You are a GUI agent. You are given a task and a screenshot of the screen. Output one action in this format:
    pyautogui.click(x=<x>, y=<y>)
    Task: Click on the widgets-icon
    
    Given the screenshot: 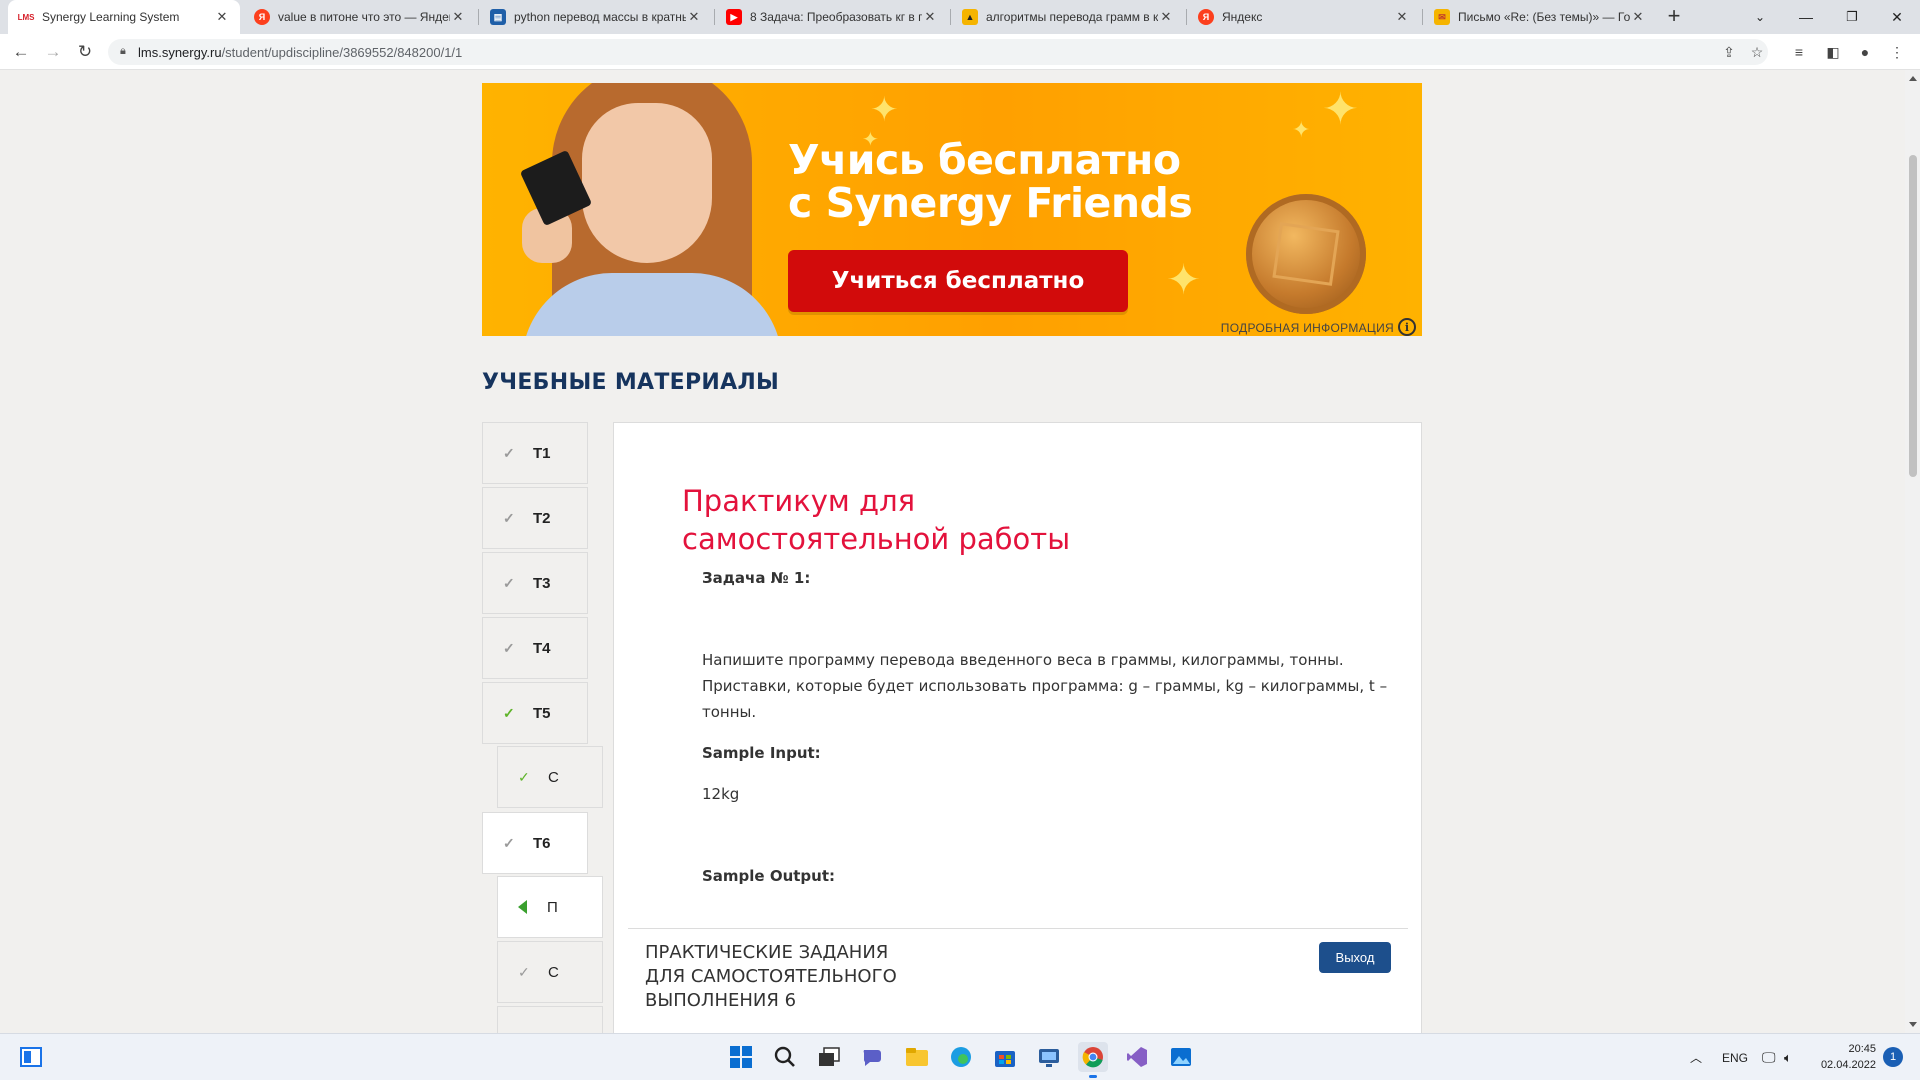 What is the action you would take?
    pyautogui.click(x=31, y=1057)
    